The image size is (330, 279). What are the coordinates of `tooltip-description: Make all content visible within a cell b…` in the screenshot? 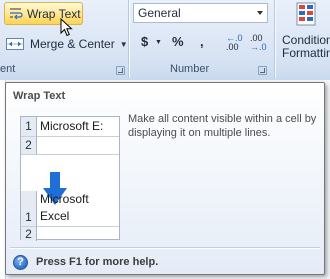 It's located at (222, 126).